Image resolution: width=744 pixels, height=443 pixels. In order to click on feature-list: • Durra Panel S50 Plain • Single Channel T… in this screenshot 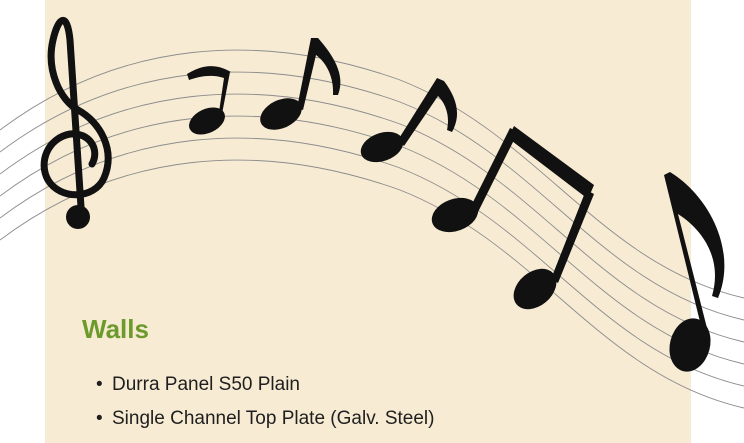, I will do `click(265, 402)`.